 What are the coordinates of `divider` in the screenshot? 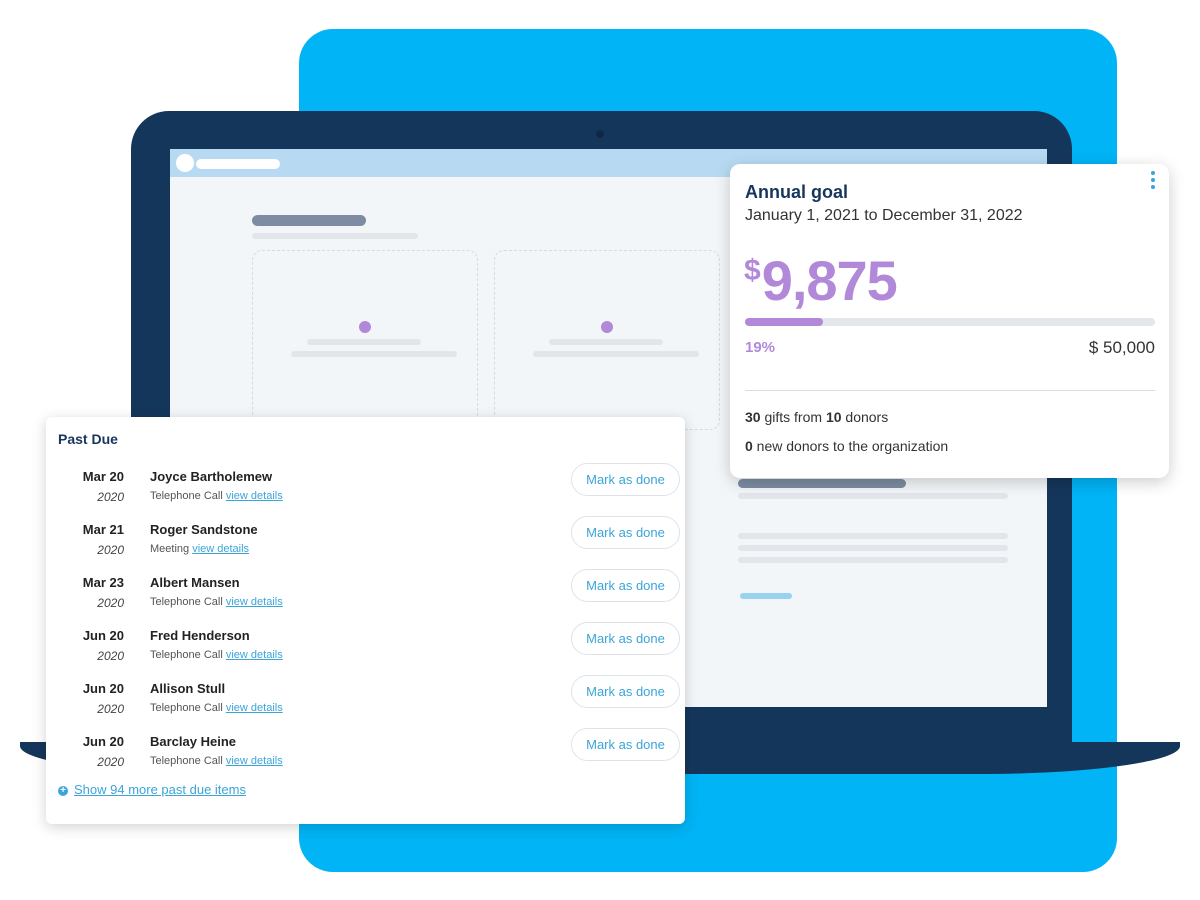 It's located at (950, 390).